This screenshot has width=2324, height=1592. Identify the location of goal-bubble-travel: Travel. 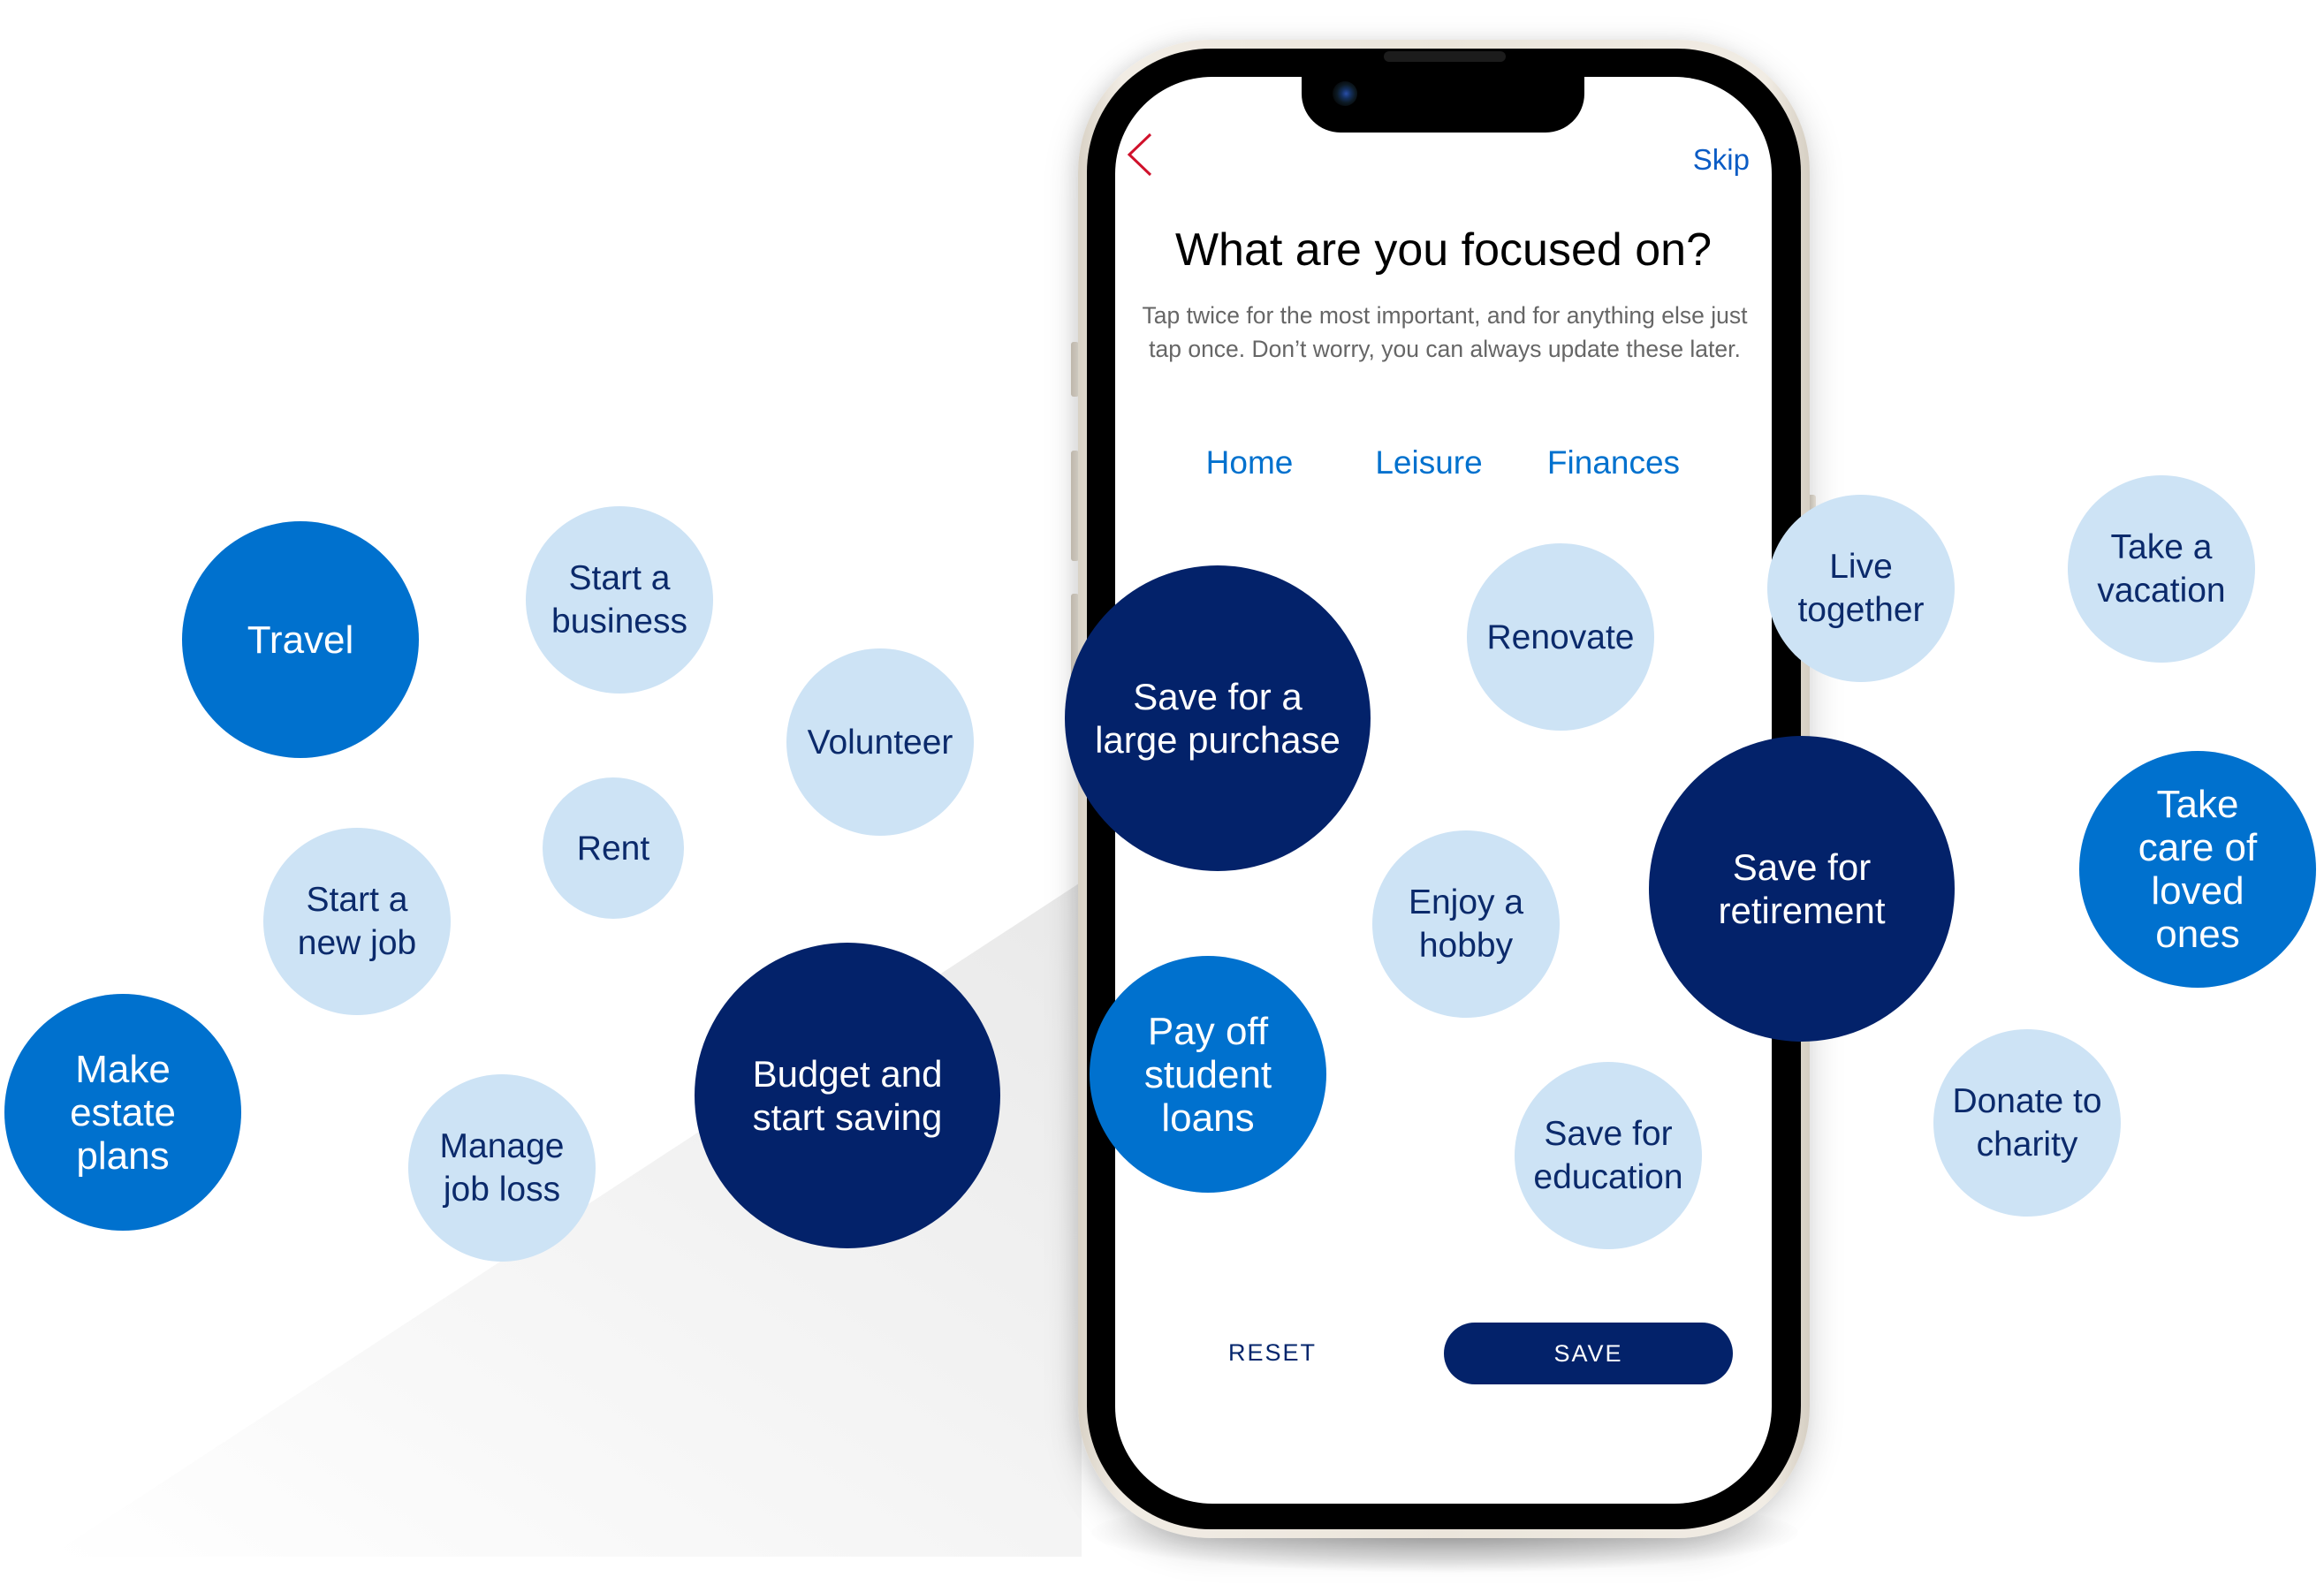
(300, 639).